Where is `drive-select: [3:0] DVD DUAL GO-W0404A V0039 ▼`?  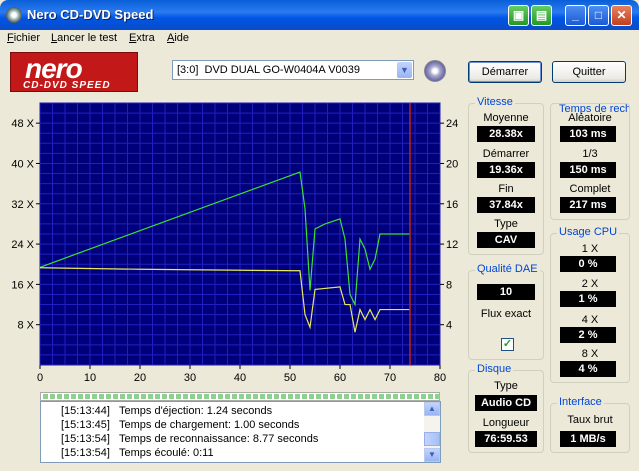
drive-select: [3:0] DVD DUAL GO-W0404A V0039 ▼ is located at coordinates (293, 70).